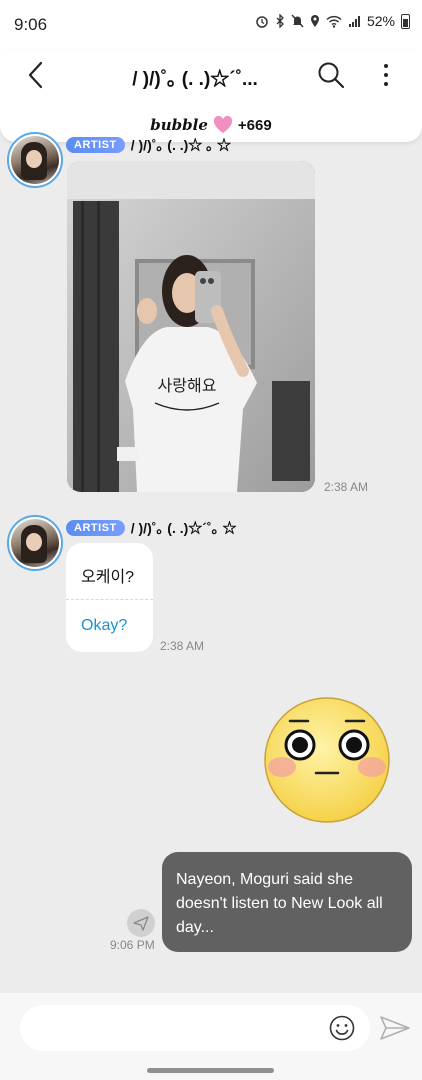 This screenshot has width=422, height=1080. Describe the element at coordinates (211, 96) in the screenshot. I see `chat-header: / )/)˚｡ (. .)☆´˚... bubble +669` at that location.